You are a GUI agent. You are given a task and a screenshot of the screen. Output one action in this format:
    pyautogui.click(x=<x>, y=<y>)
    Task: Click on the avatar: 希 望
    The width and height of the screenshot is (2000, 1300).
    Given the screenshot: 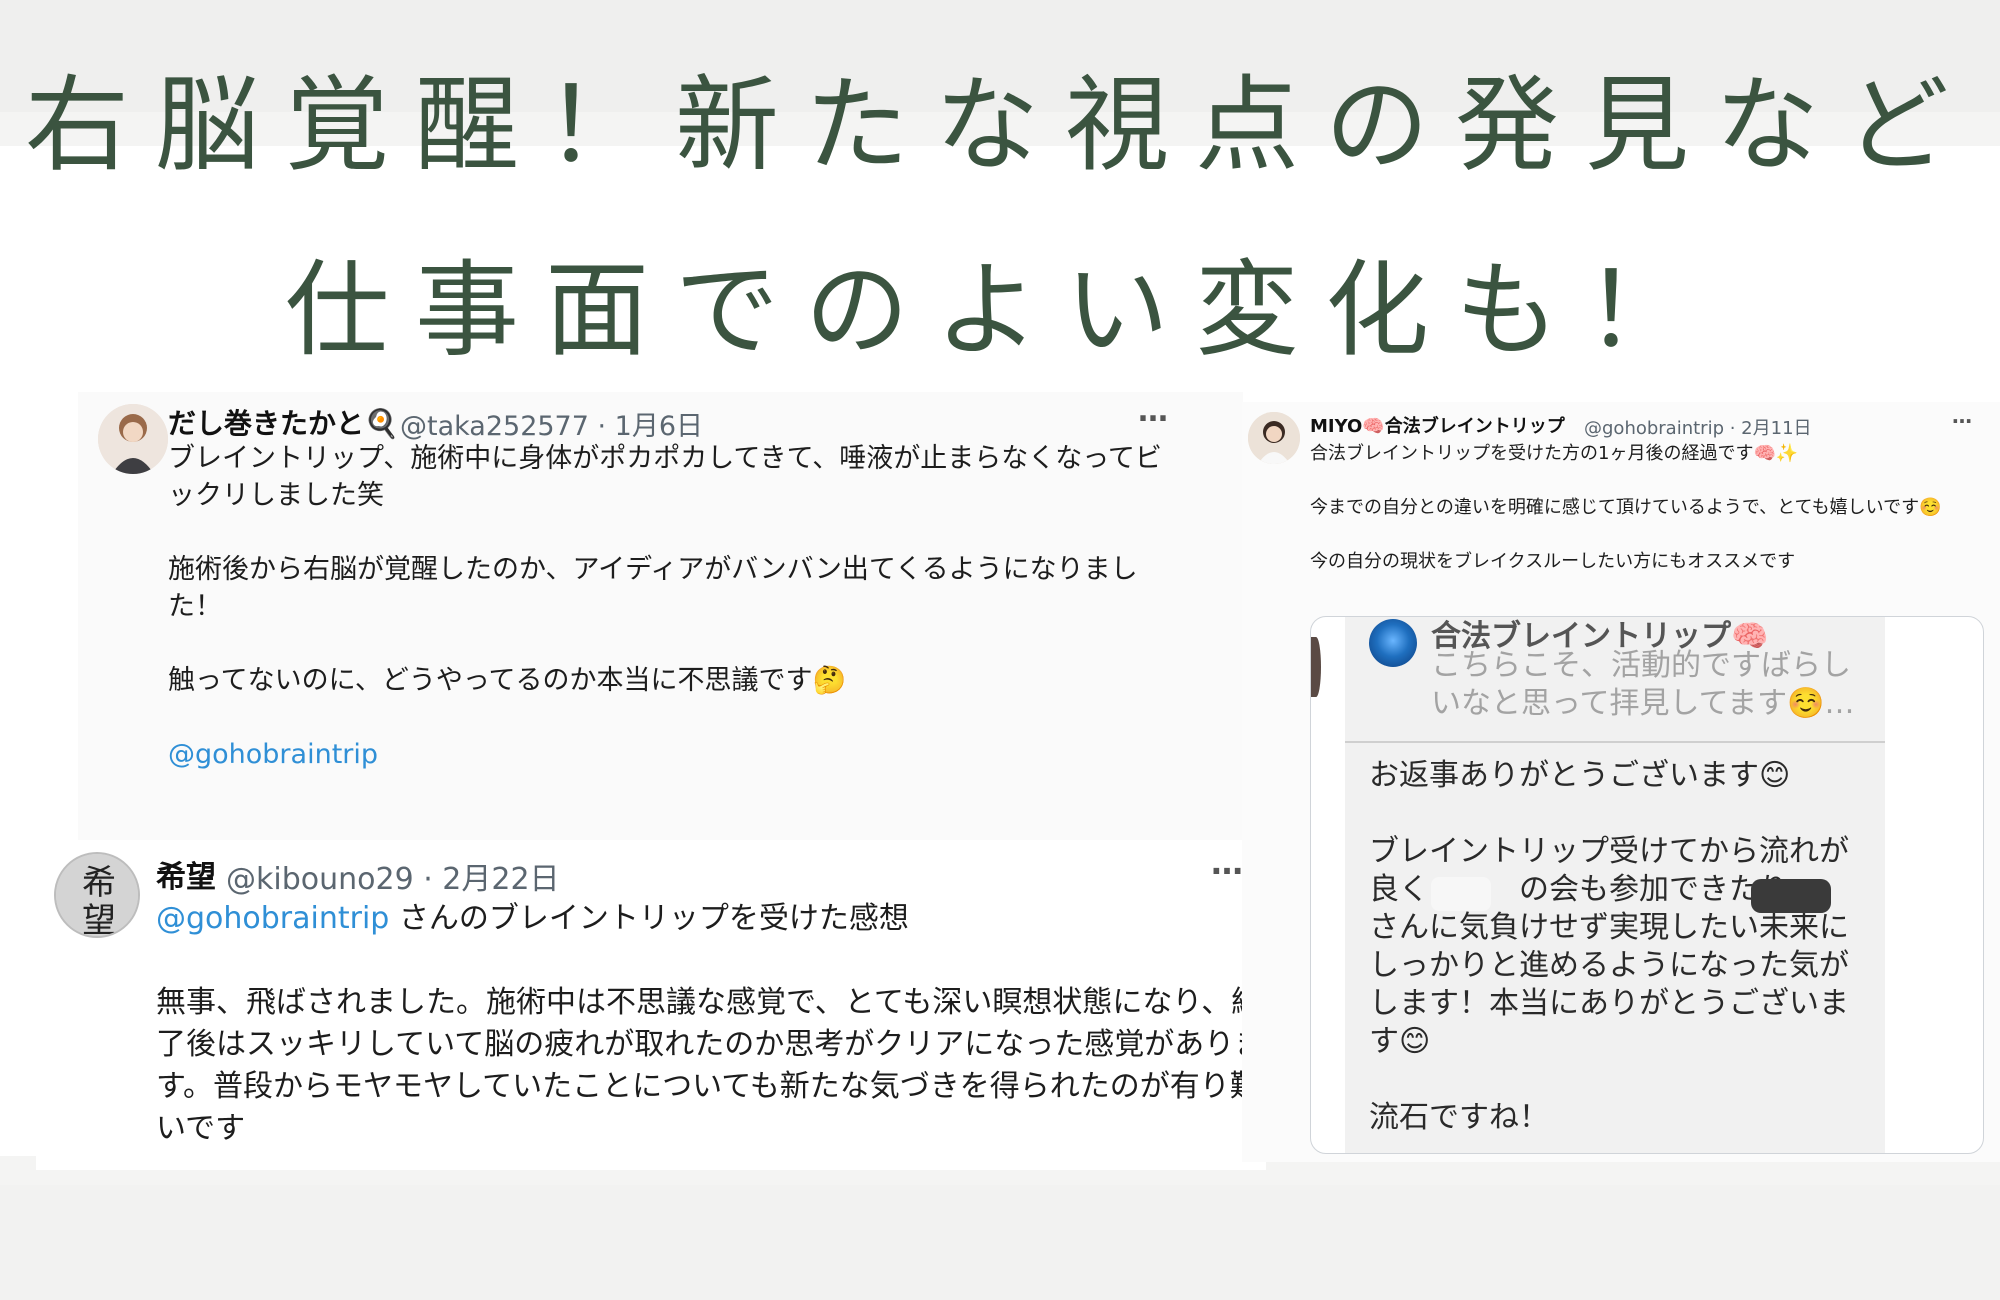 What is the action you would take?
    pyautogui.click(x=97, y=895)
    